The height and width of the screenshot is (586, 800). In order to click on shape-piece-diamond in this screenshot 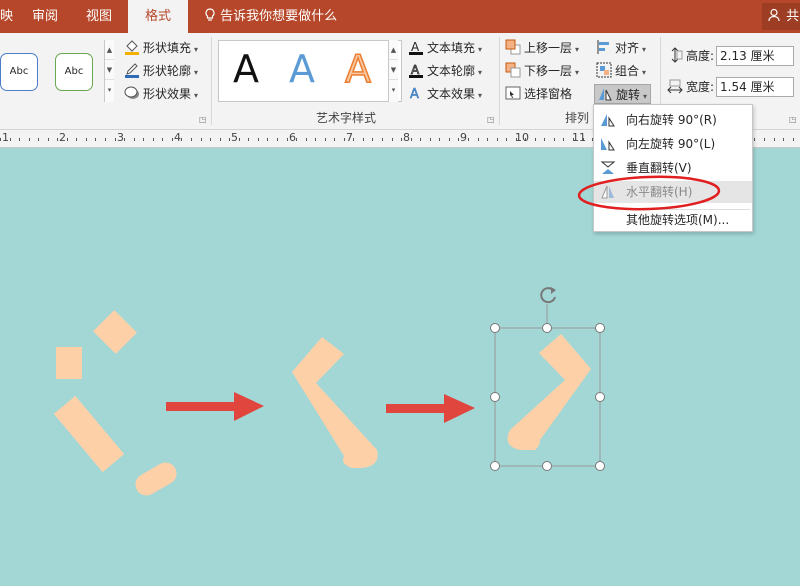, I will do `click(115, 332)`.